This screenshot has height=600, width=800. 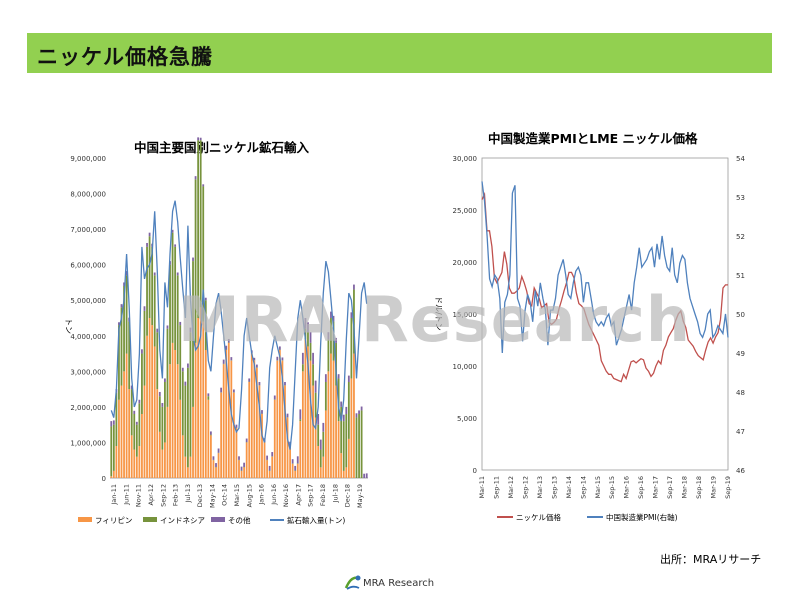 What do you see at coordinates (188, 493) in the screenshot?
I see `chart1-x-tick: Jul-13` at bounding box center [188, 493].